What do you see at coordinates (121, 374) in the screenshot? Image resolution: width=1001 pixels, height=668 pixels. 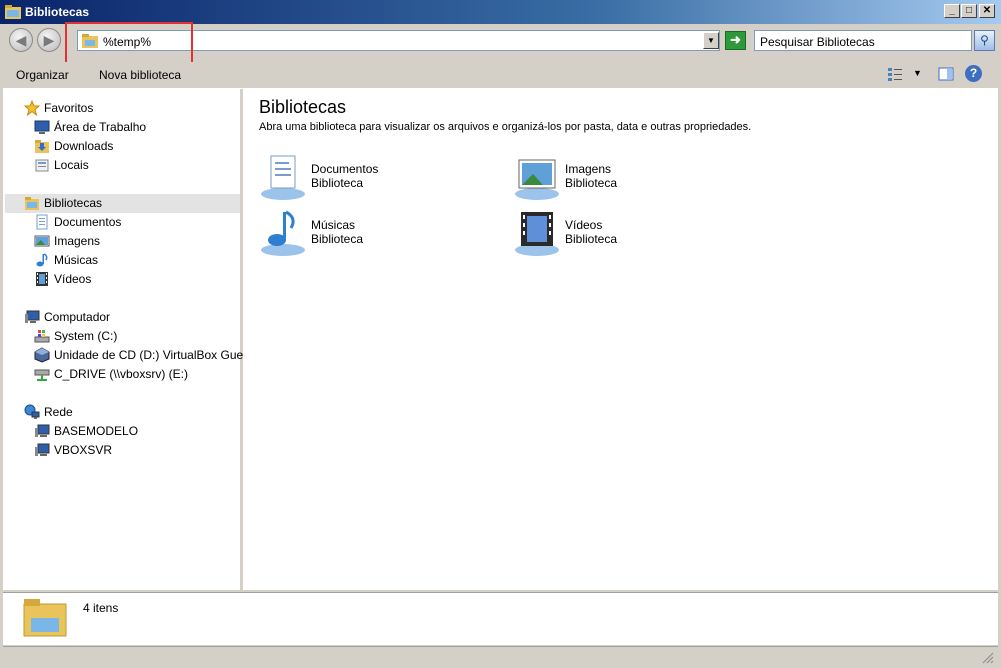 I see `sidebar-item-label: C_DRIVE (\\vboxsrv) (E:)` at bounding box center [121, 374].